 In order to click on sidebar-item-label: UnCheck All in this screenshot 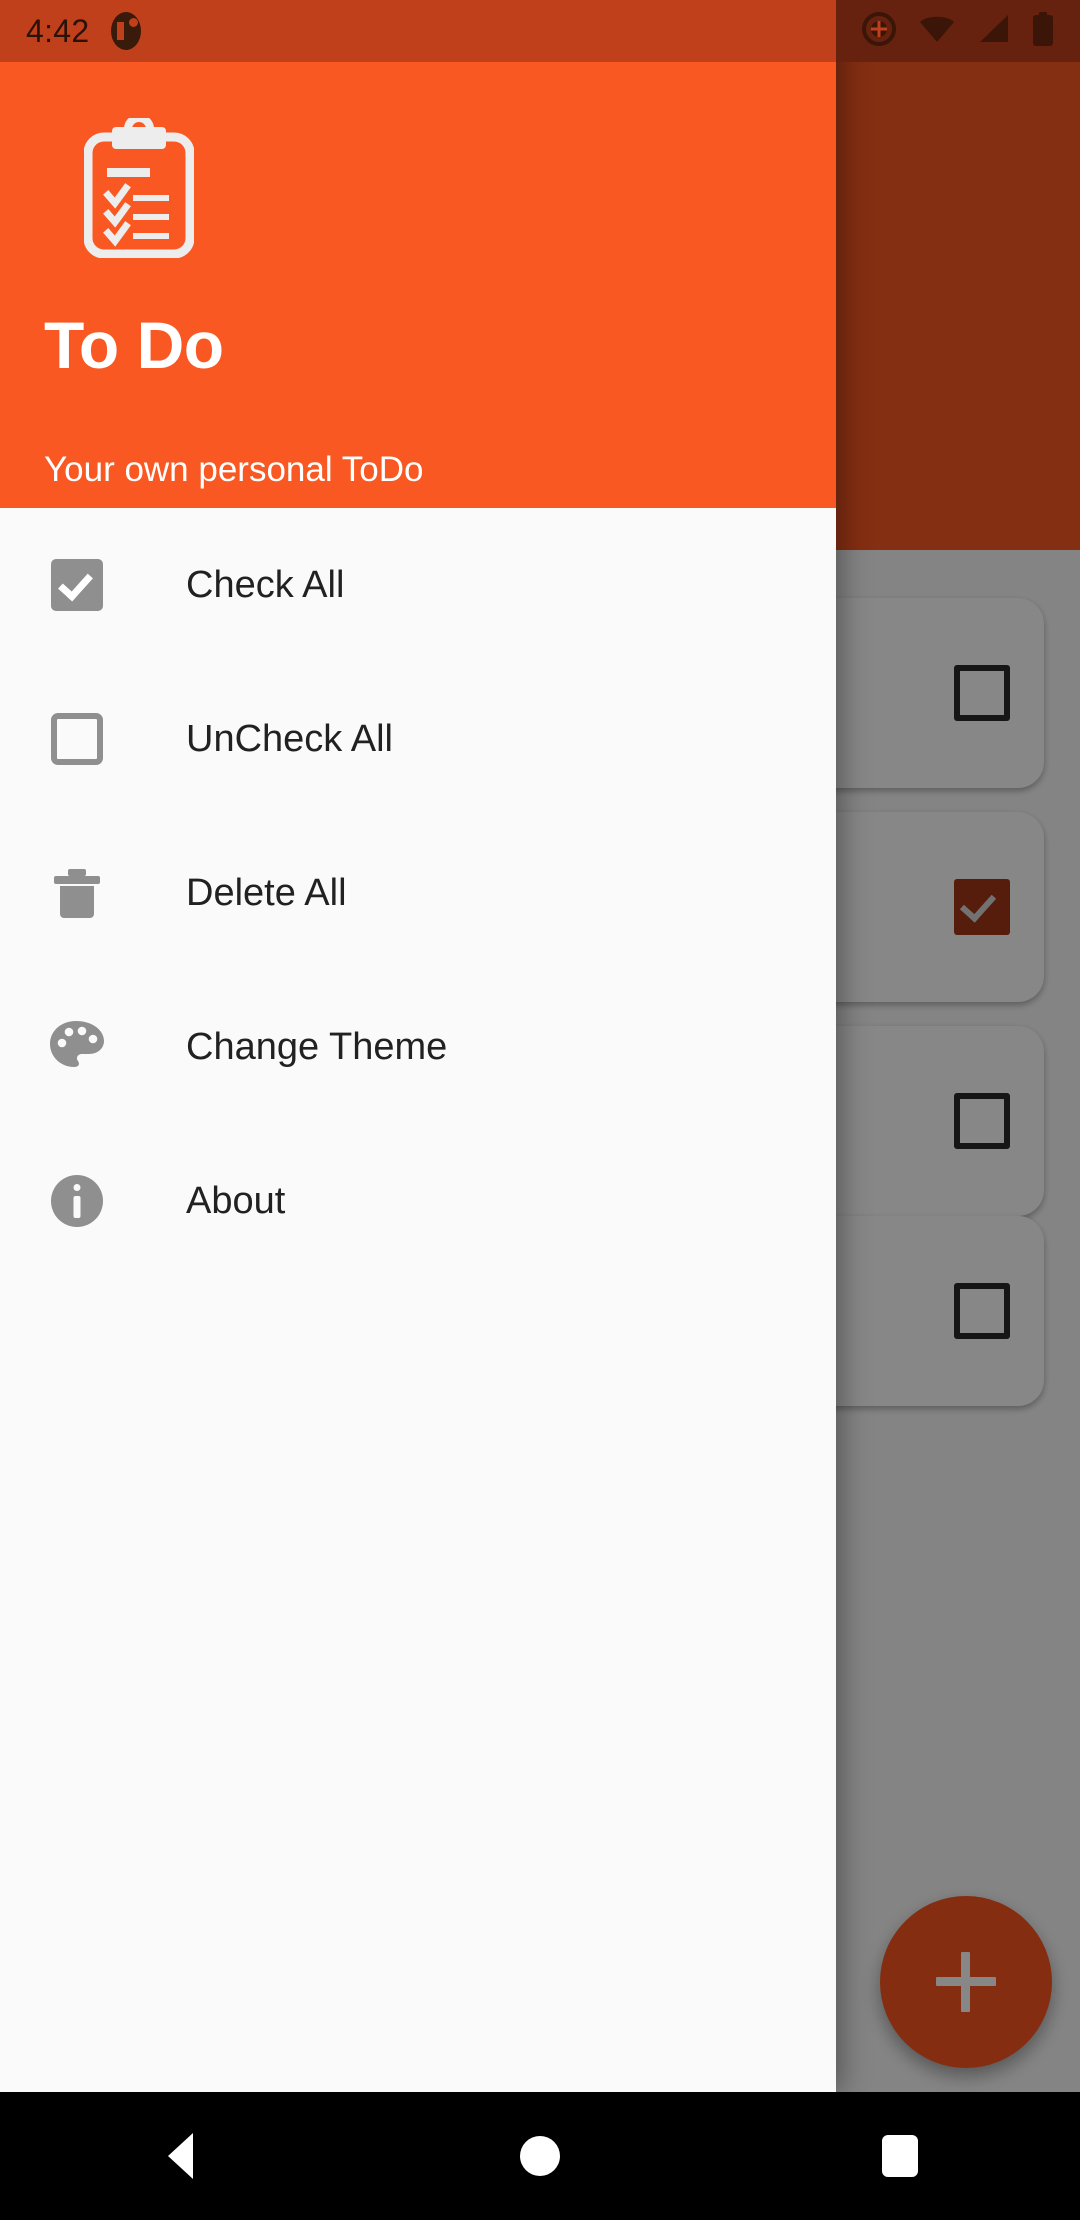, I will do `click(289, 739)`.